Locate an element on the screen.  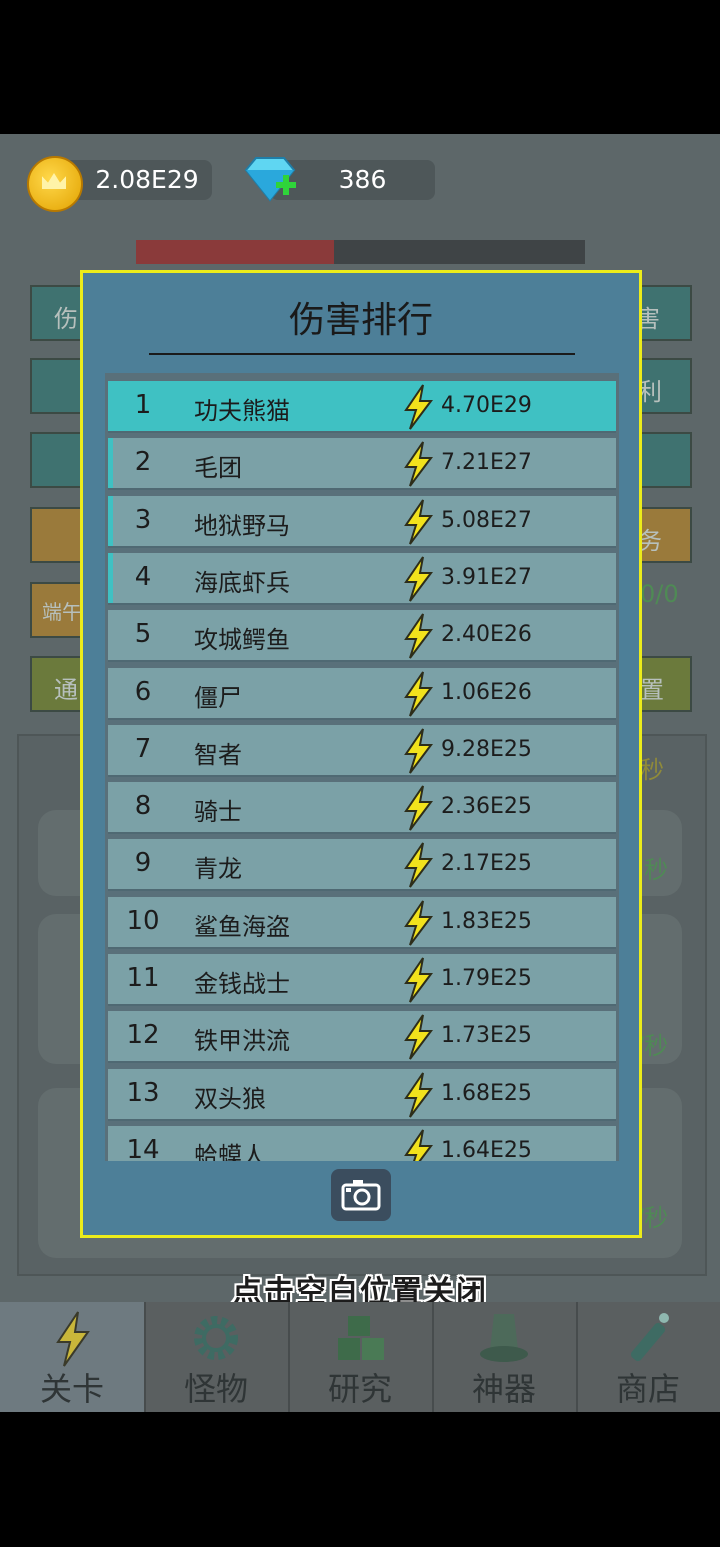
gear-icon is located at coordinates (216, 1338).